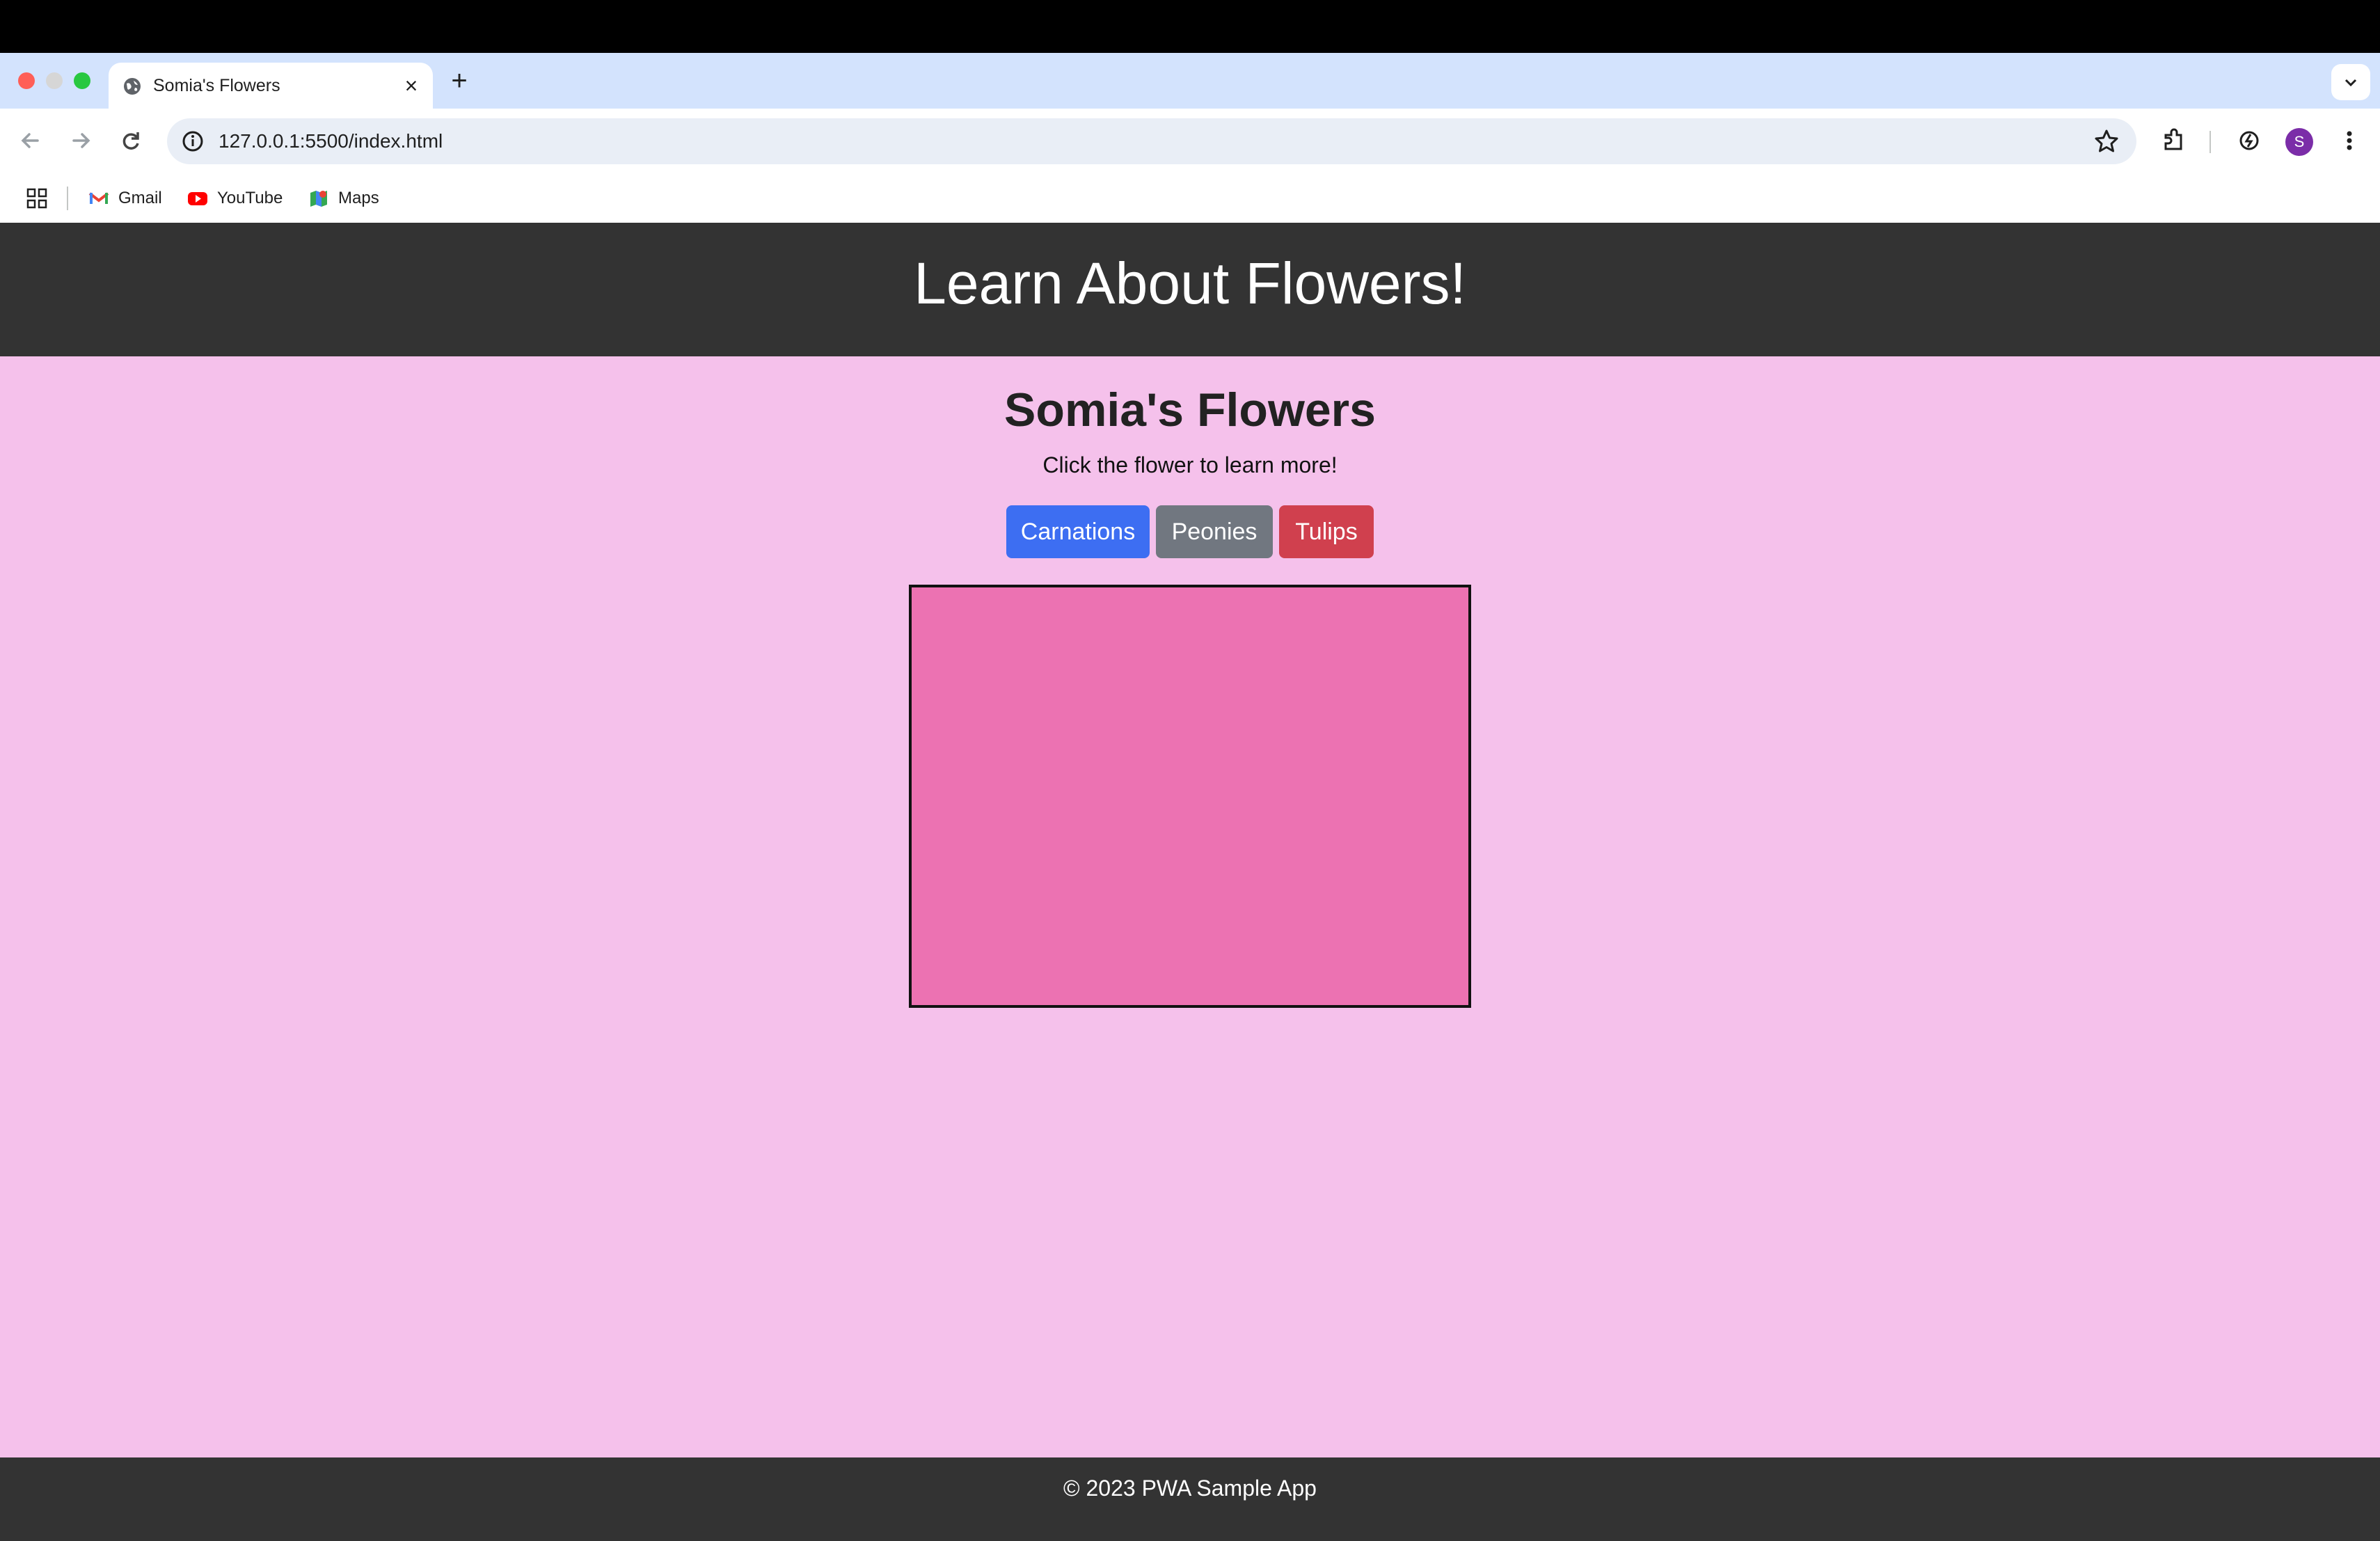 The width and height of the screenshot is (2380, 1541). I want to click on site-header: Learn About Flowers!, so click(1190, 289).